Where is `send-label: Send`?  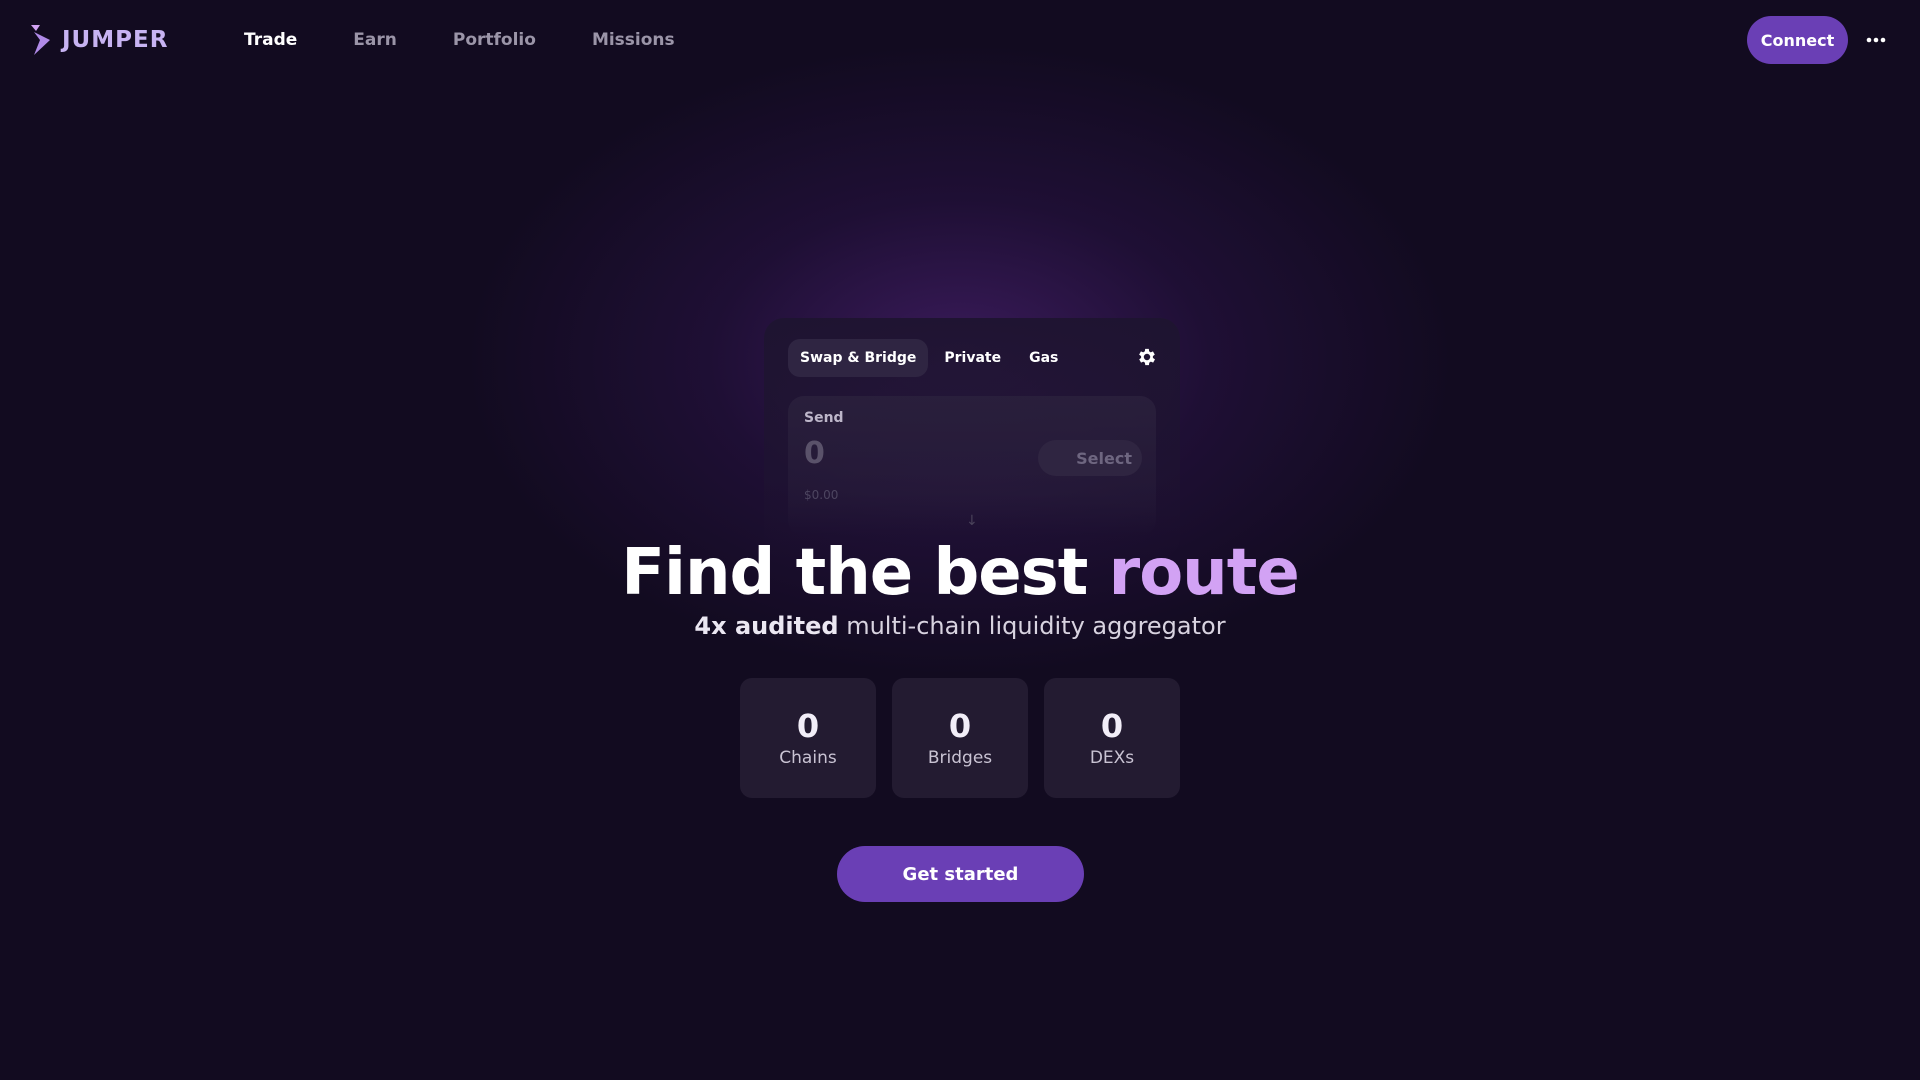 send-label: Send is located at coordinates (824, 418).